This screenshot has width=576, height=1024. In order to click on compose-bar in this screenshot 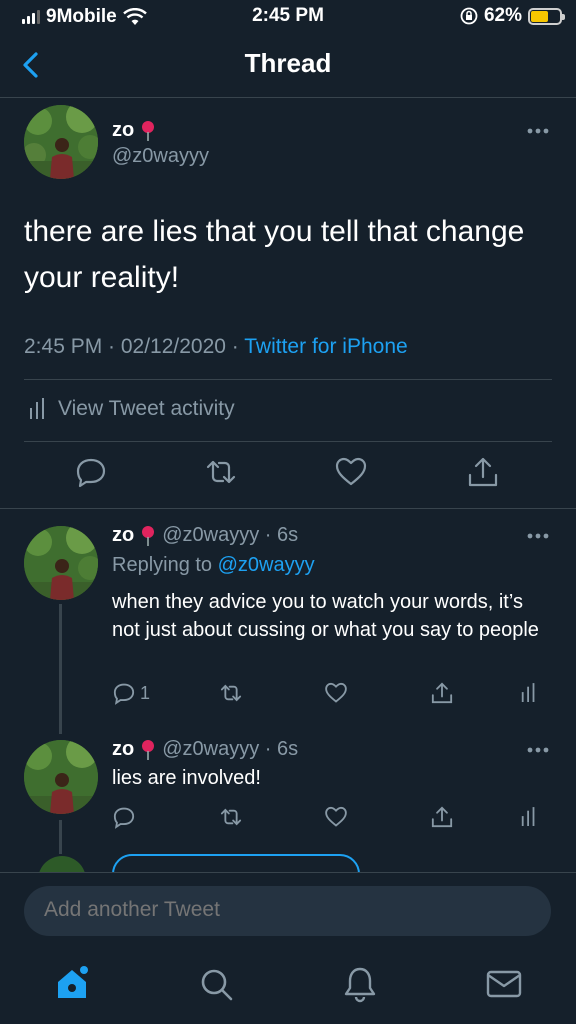, I will do `click(287, 911)`.